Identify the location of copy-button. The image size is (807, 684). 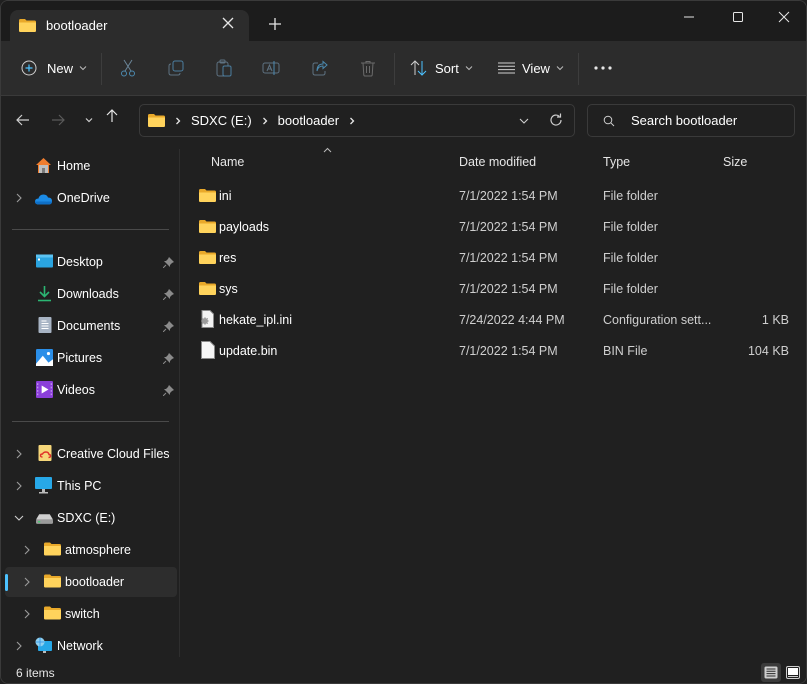
(176, 68).